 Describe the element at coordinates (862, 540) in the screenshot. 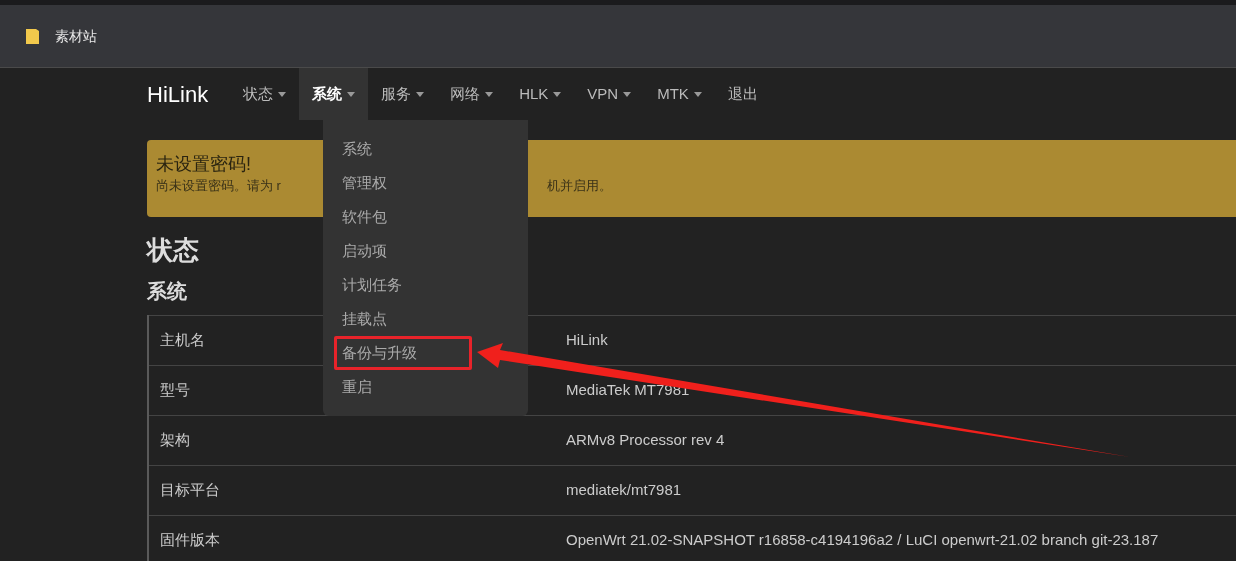

I see `table-cell-text: OpenWrt 21.02-SNAPSHOT r16858-c4194196a2 / LuCI openwrt-21.02 branch git-23.187` at that location.